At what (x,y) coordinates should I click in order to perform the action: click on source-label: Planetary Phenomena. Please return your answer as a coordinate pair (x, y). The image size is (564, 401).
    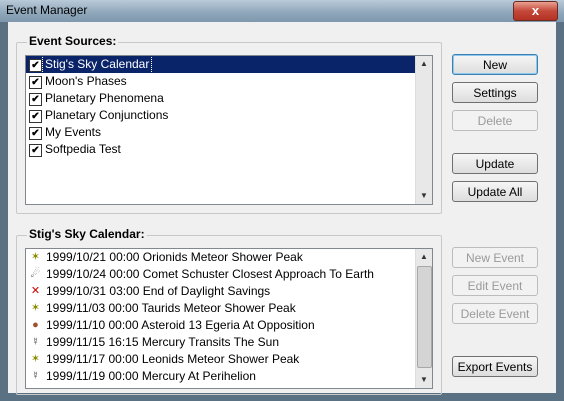
    Looking at the image, I should click on (104, 98).